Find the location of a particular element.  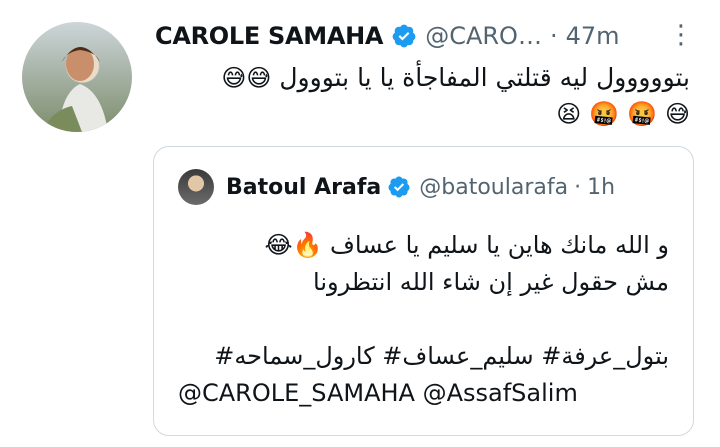

tweet-header: CAROLE SAMAHA @CARO… · 47m is located at coordinates (422, 36).